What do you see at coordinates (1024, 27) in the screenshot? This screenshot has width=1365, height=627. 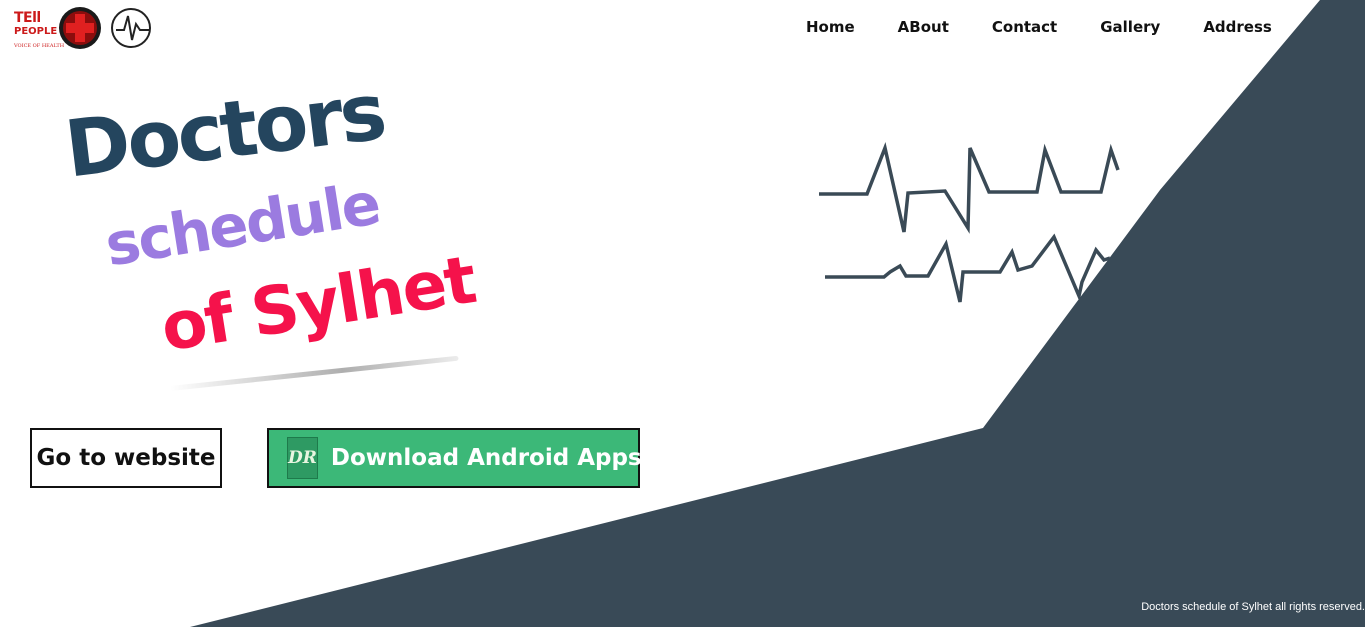 I see `nav-contact: Contact` at bounding box center [1024, 27].